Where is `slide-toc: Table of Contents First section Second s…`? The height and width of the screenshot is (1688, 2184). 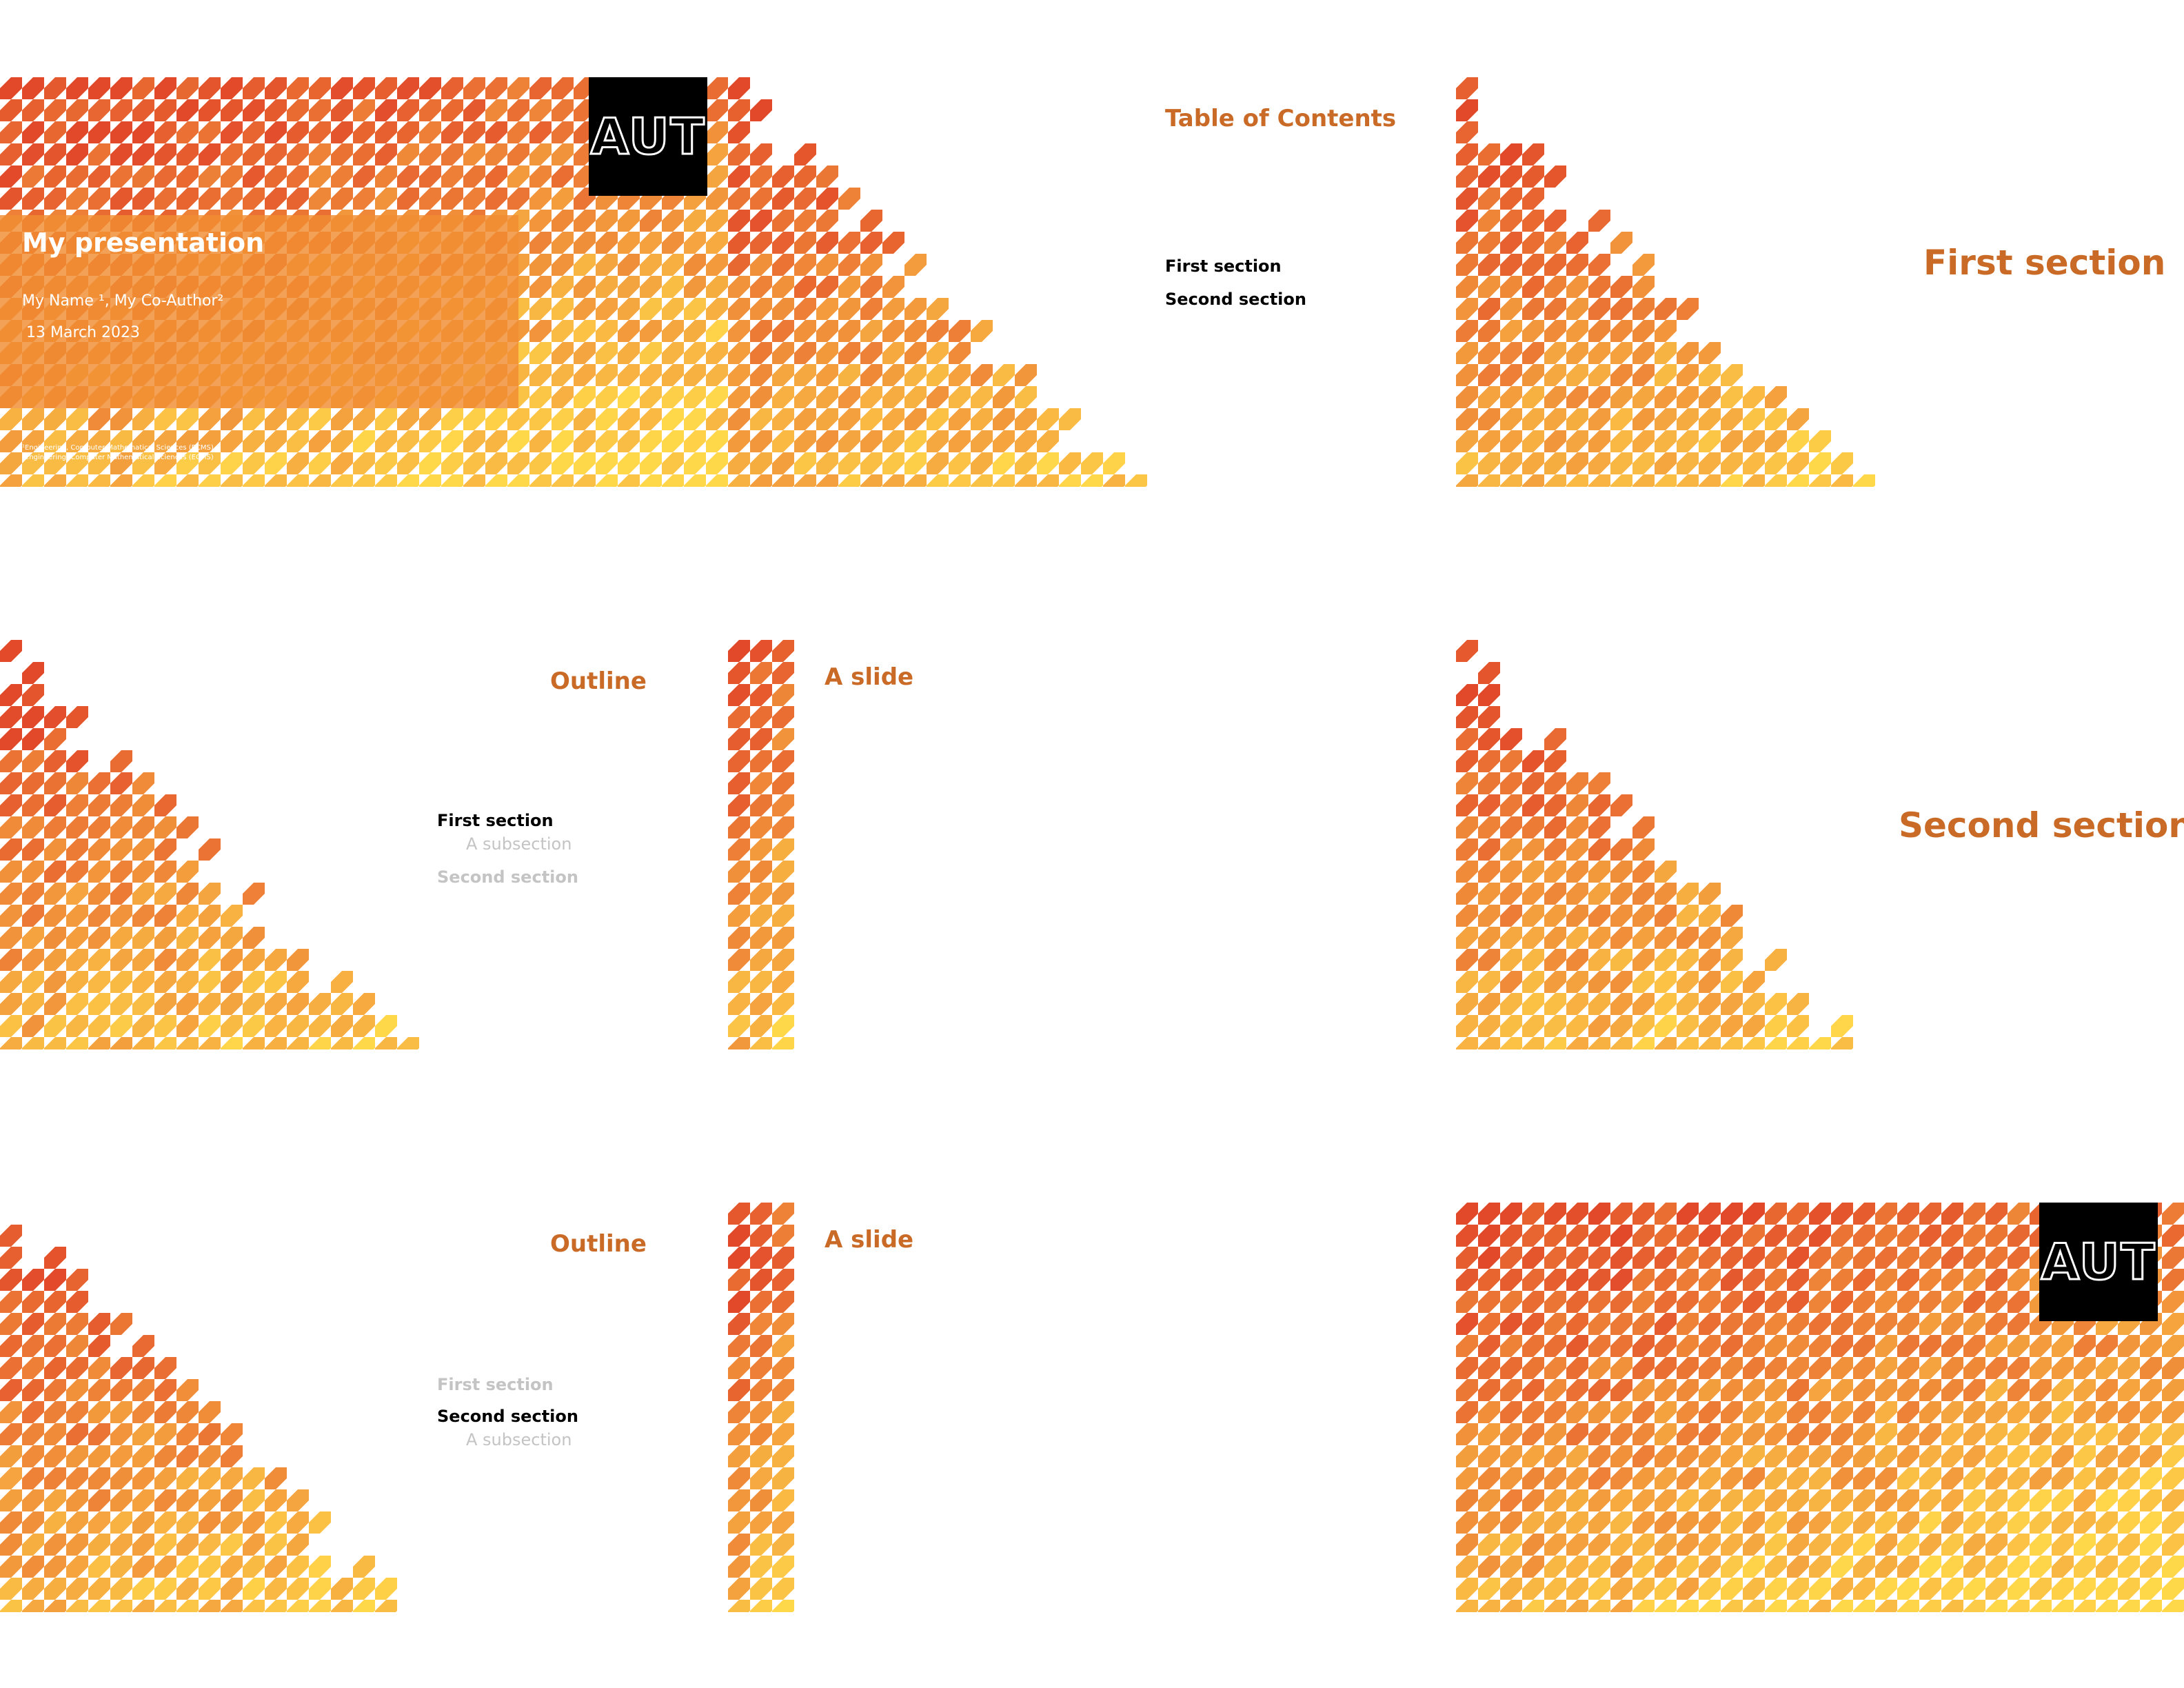 slide-toc: Table of Contents First section Second s… is located at coordinates (1092, 282).